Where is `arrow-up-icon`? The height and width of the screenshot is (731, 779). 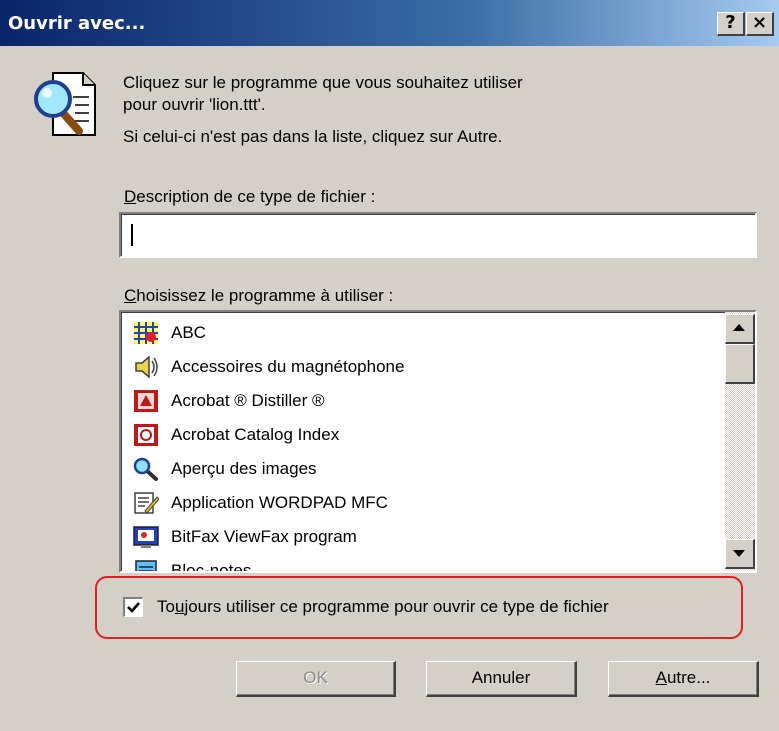 arrow-up-icon is located at coordinates (739, 327).